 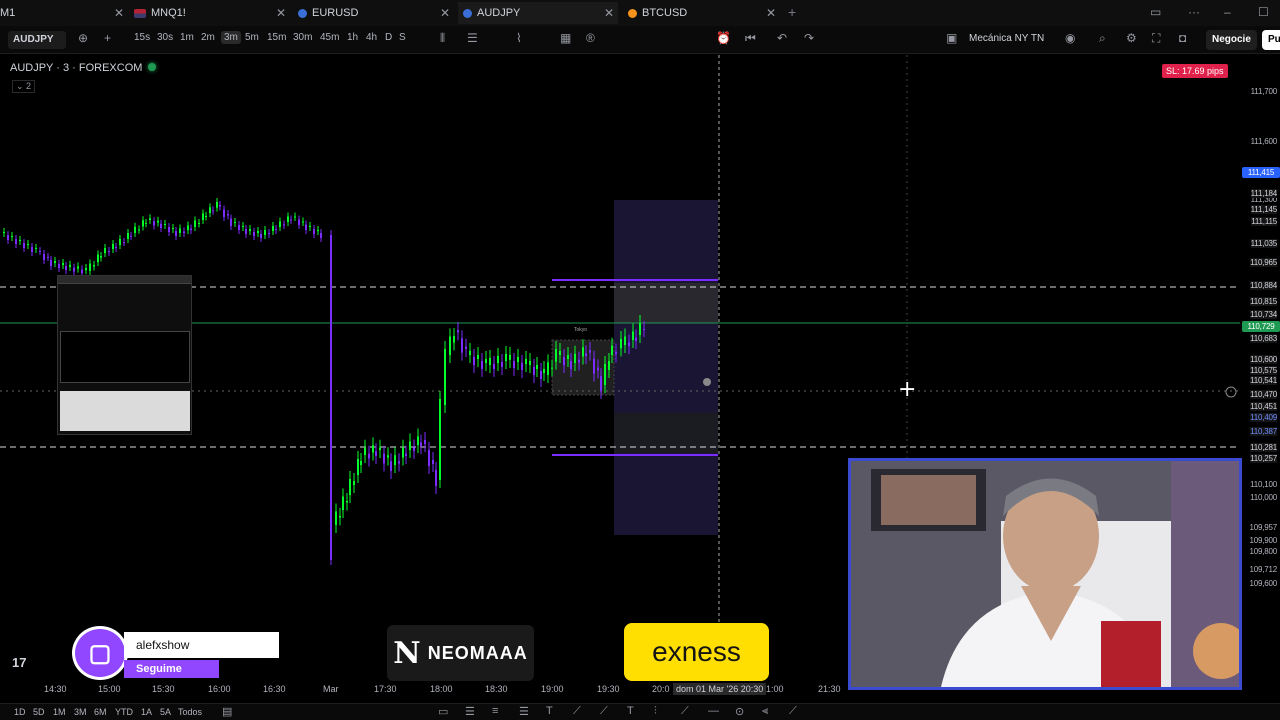 What do you see at coordinates (1070, 38) in the screenshot?
I see `settings-toggle-icon: ◉` at bounding box center [1070, 38].